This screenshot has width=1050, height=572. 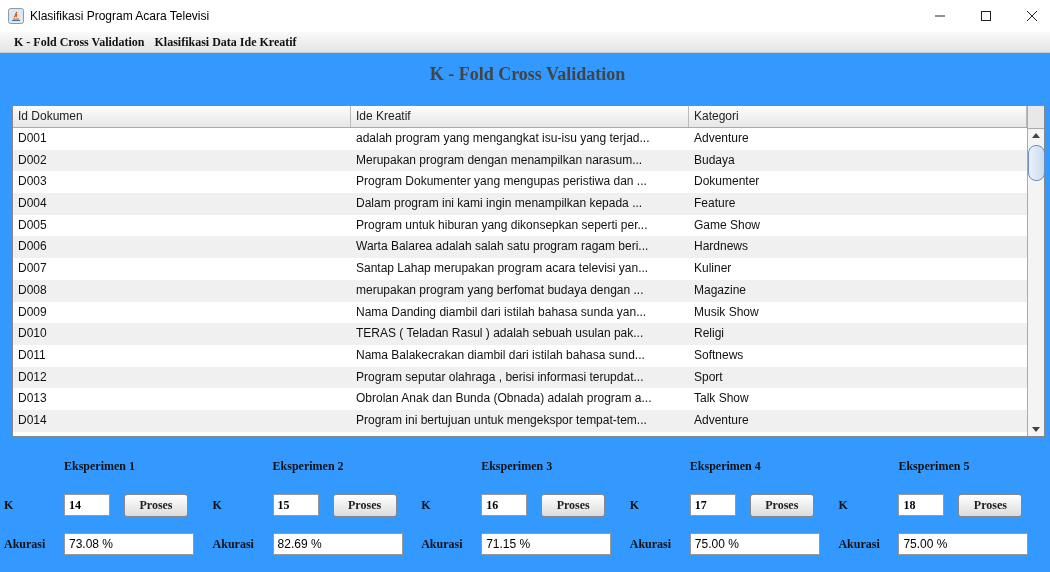 What do you see at coordinates (986, 16) in the screenshot?
I see `maximize-icon` at bounding box center [986, 16].